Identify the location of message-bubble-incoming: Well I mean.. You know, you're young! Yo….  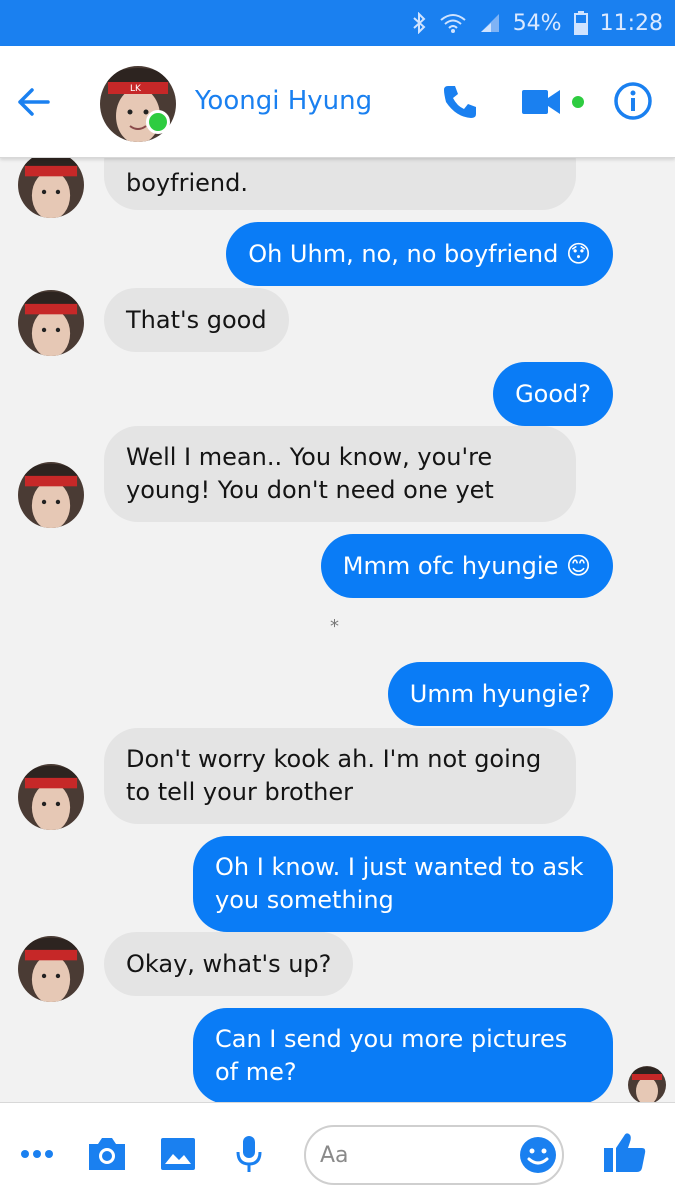
(340, 474).